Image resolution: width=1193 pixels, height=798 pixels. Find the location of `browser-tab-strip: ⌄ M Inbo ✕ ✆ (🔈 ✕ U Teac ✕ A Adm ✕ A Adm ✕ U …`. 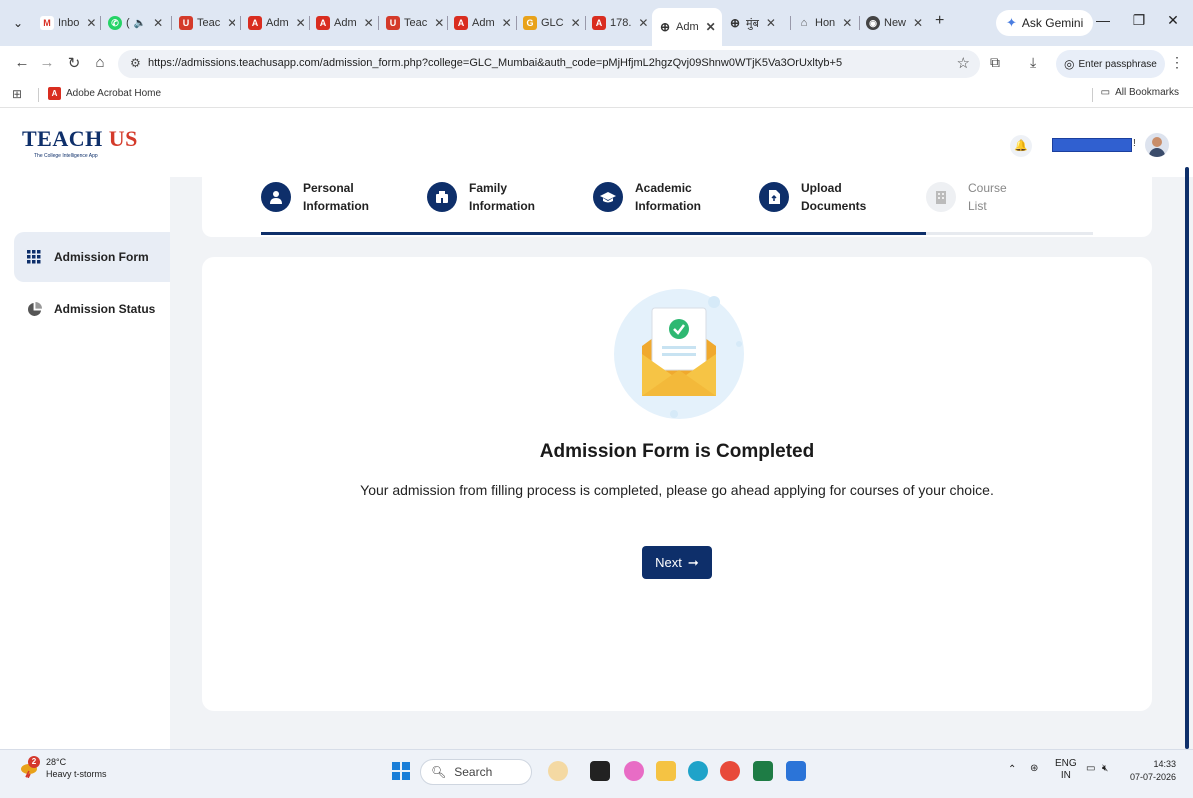

browser-tab-strip: ⌄ M Inbo ✕ ✆ (🔈 ✕ U Teac ✕ A Adm ✕ A Adm ✕ U … is located at coordinates (596, 23).